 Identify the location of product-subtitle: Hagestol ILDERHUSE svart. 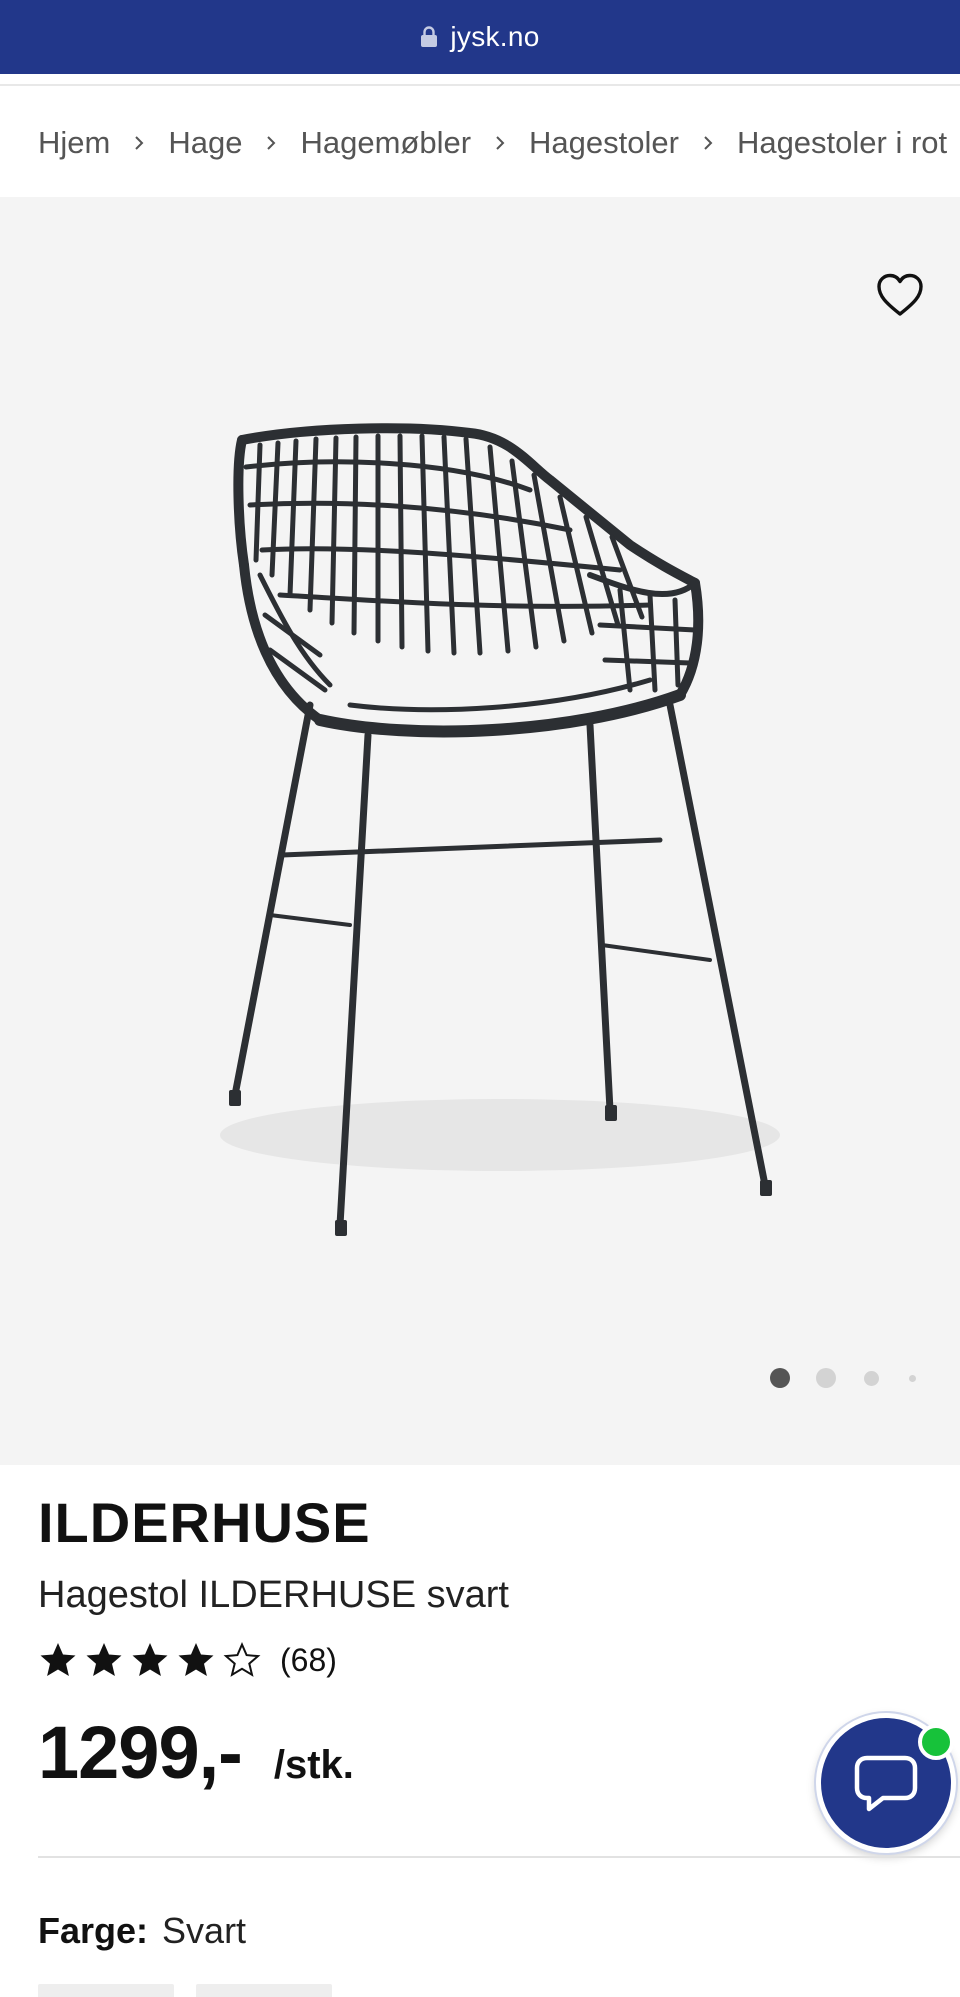
(273, 1595).